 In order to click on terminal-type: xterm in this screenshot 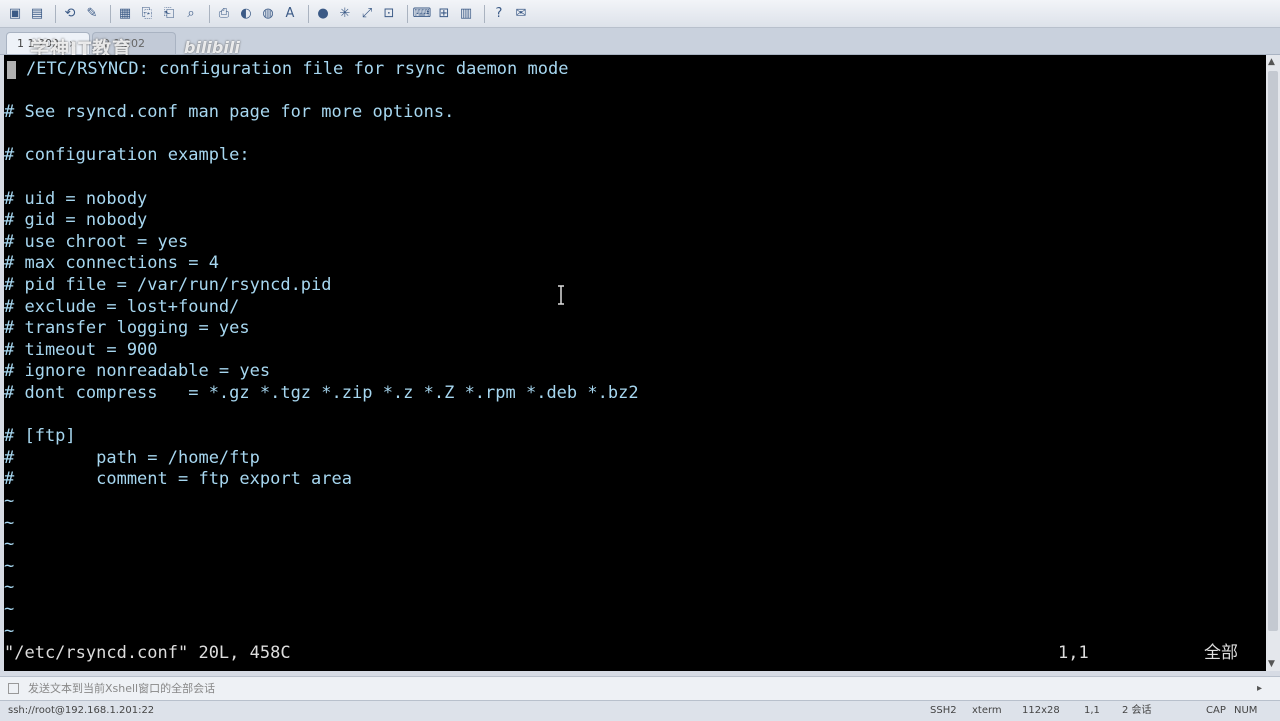, I will do `click(987, 710)`.